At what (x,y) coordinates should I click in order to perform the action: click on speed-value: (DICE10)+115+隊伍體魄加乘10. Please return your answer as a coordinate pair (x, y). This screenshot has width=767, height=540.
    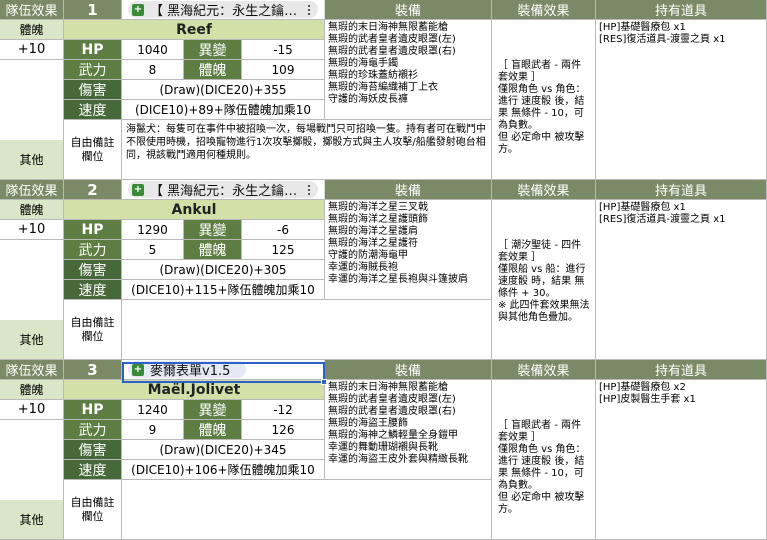
    Looking at the image, I should click on (223, 290).